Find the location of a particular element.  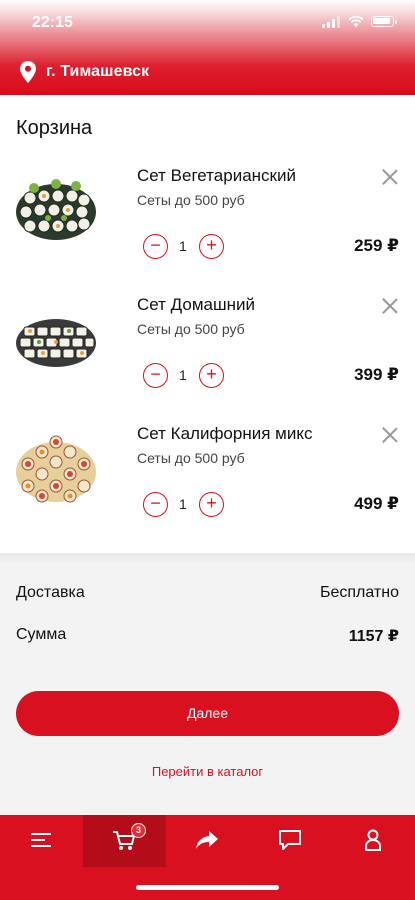

chat-icon is located at coordinates (290, 840).